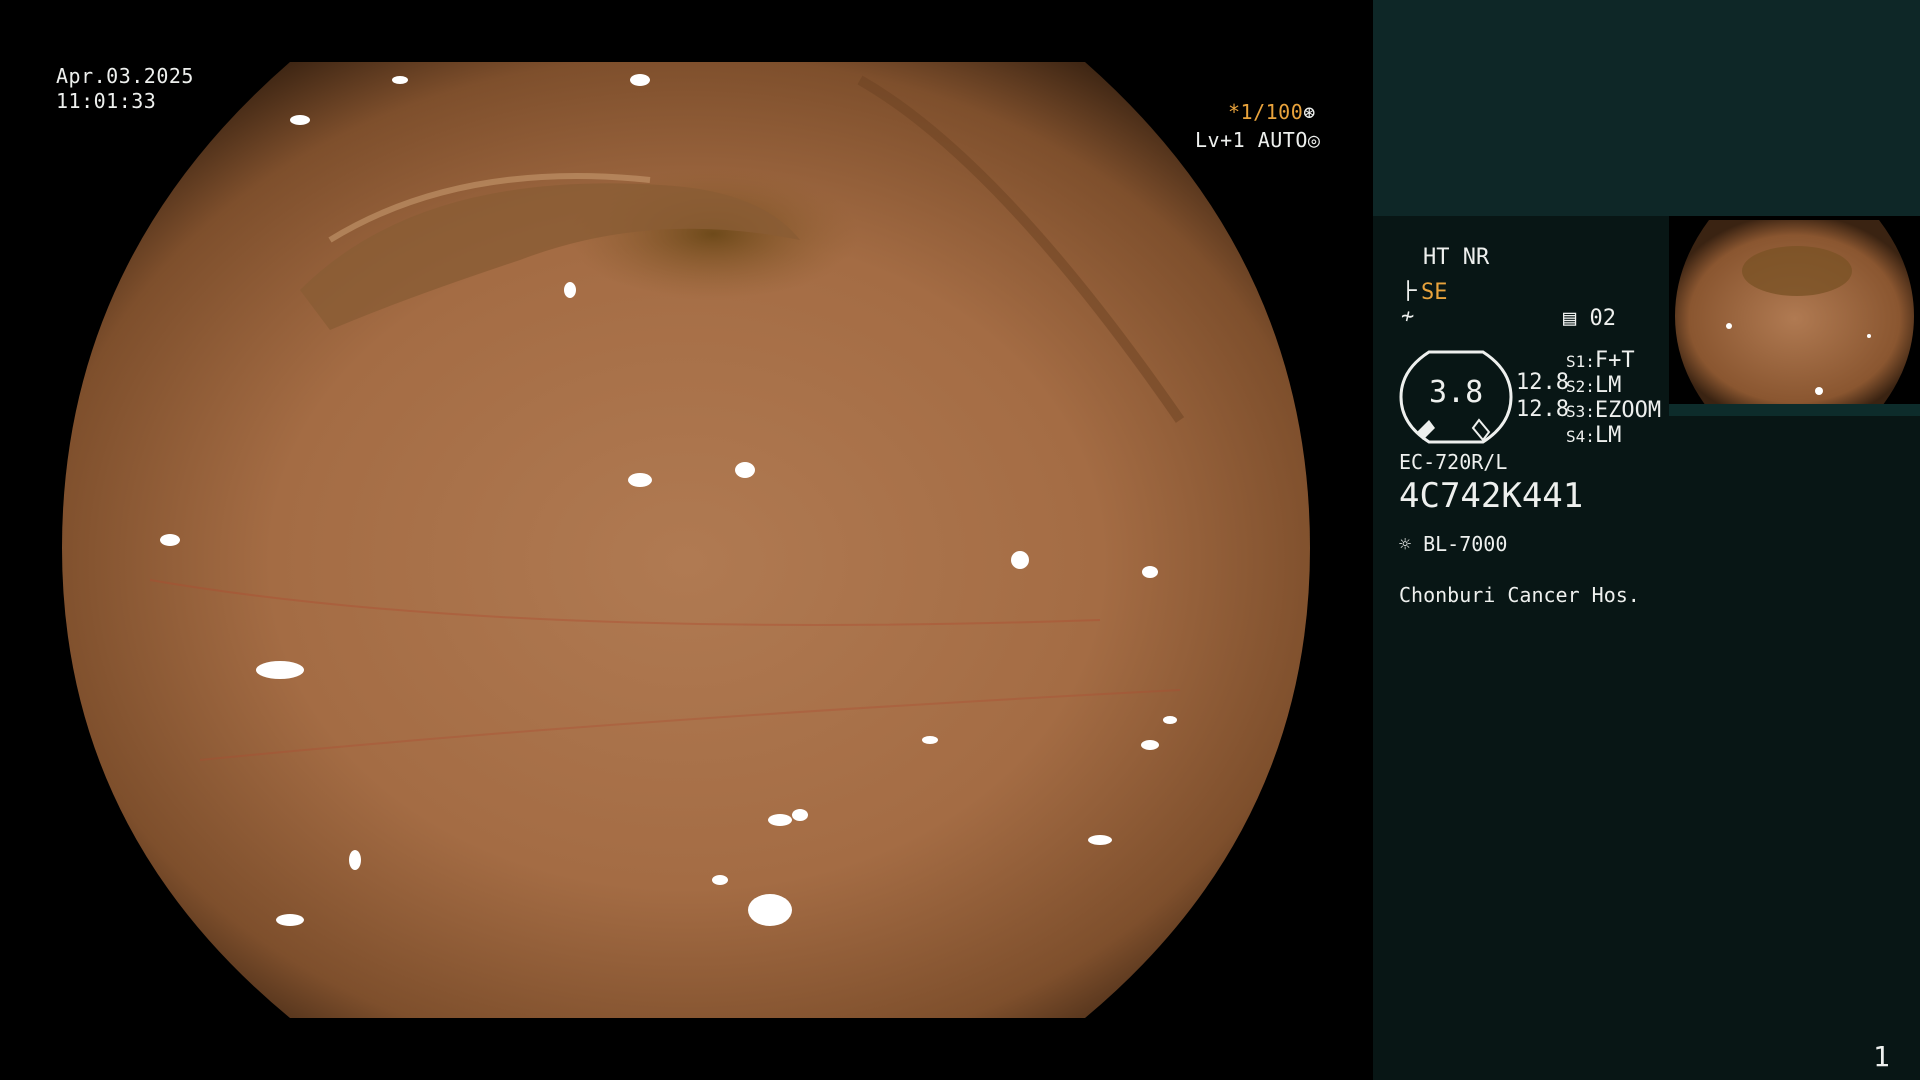 This screenshot has width=1920, height=1080. I want to click on lamp-icon: ☼, so click(1405, 544).